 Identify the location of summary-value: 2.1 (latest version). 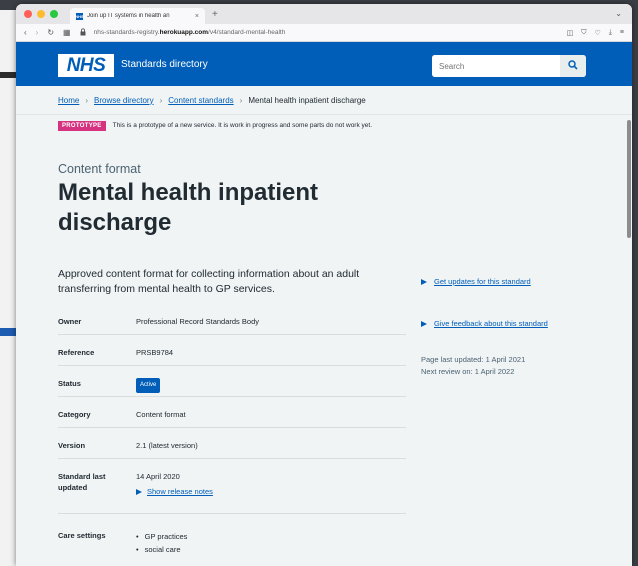
(167, 445).